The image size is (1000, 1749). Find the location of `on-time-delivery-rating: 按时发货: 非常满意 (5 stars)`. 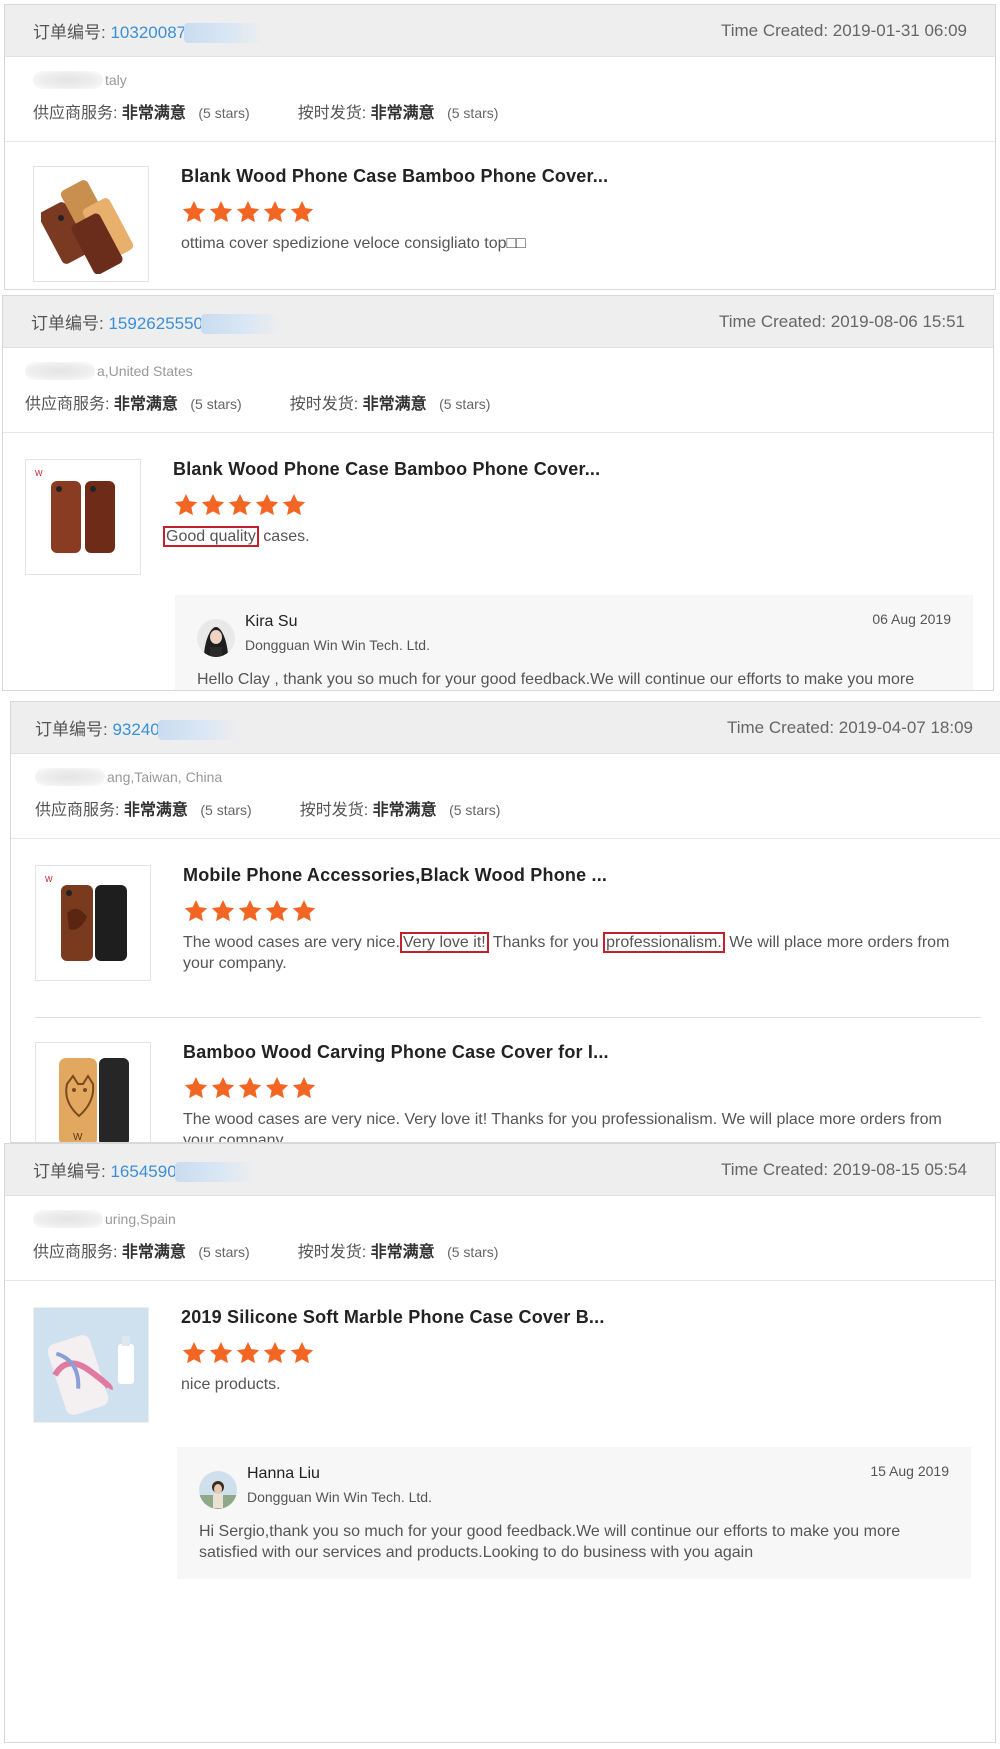

on-time-delivery-rating: 按时发货: 非常满意 (5 stars) is located at coordinates (400, 808).